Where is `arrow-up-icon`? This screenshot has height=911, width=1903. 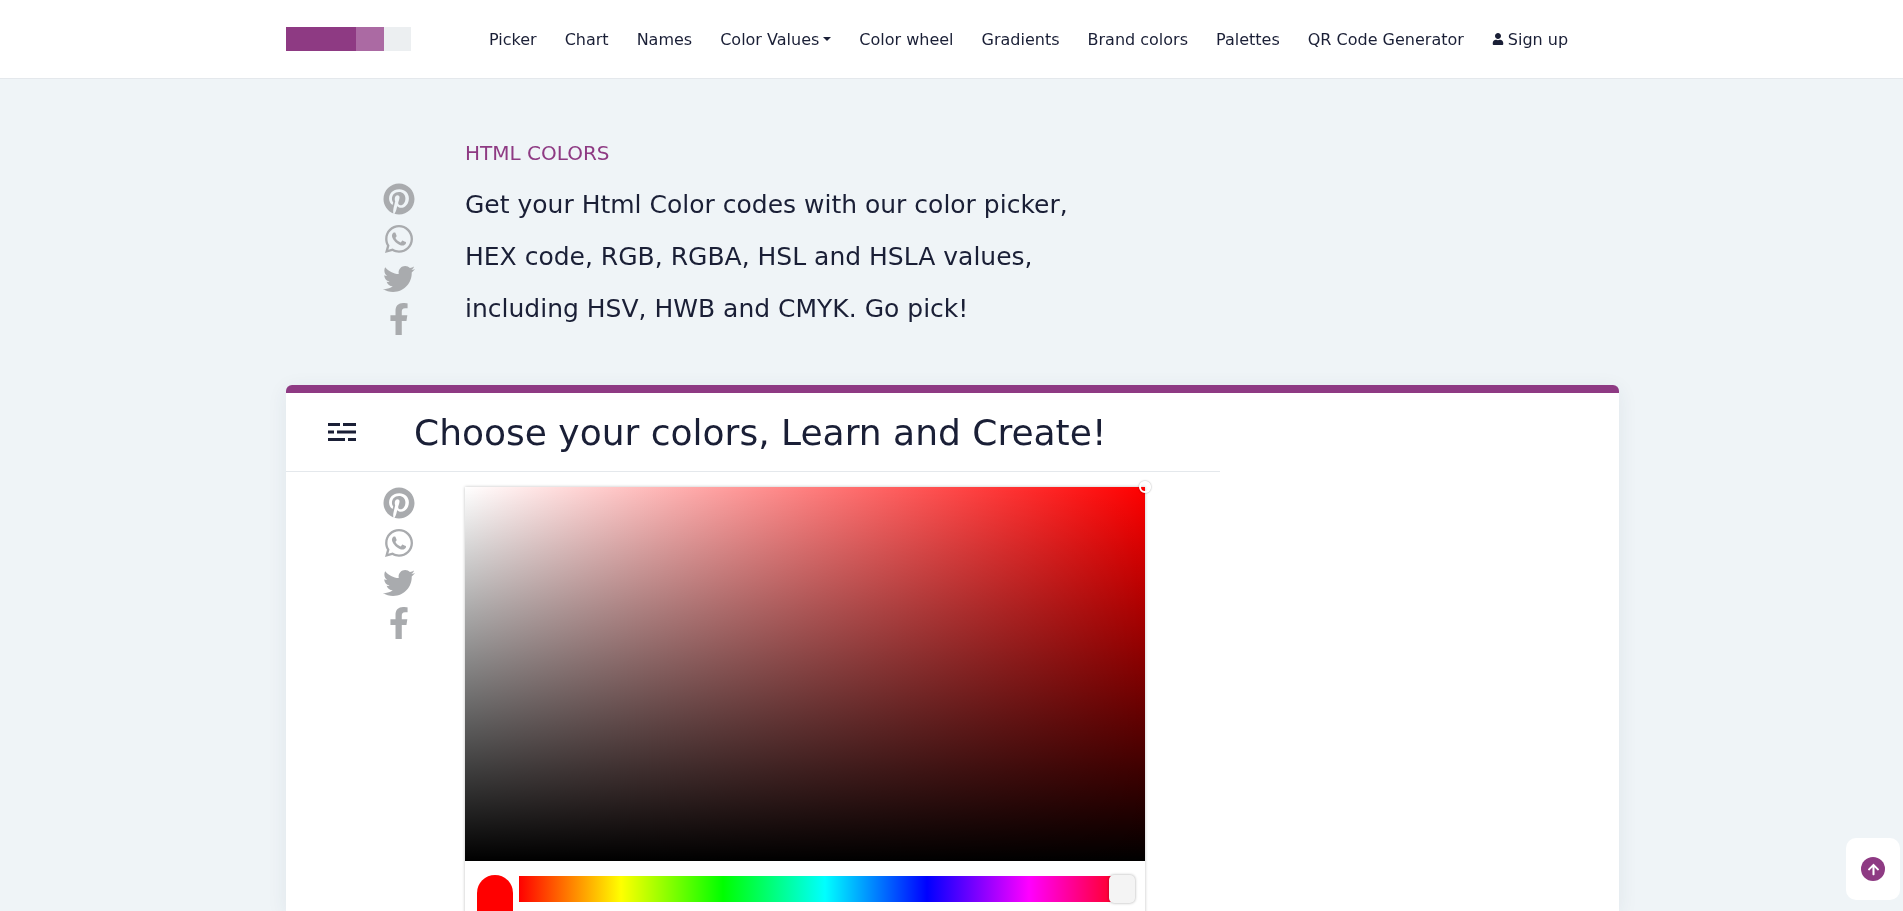 arrow-up-icon is located at coordinates (1873, 869).